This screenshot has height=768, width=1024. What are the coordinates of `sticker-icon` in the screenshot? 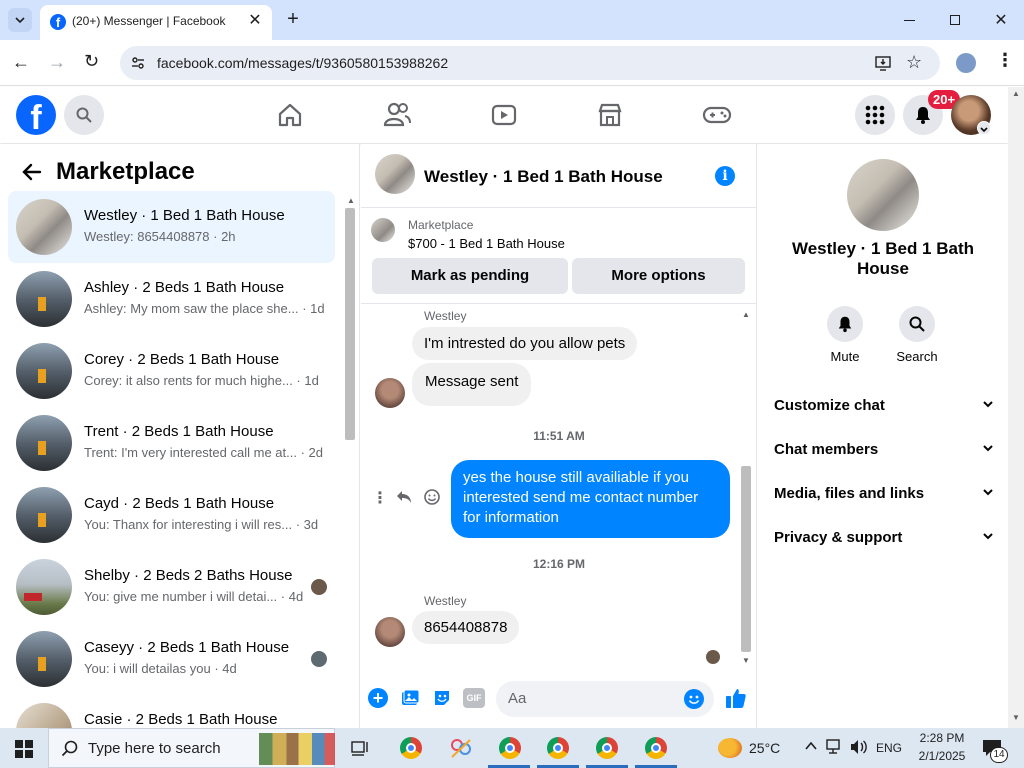 It's located at (442, 698).